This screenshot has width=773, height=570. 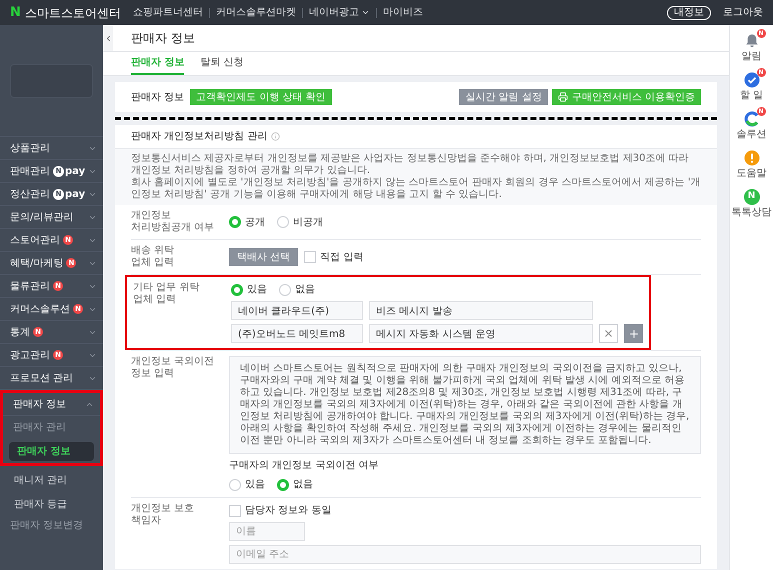 I want to click on nav-link: 쇼핑파트너센터, so click(x=167, y=12).